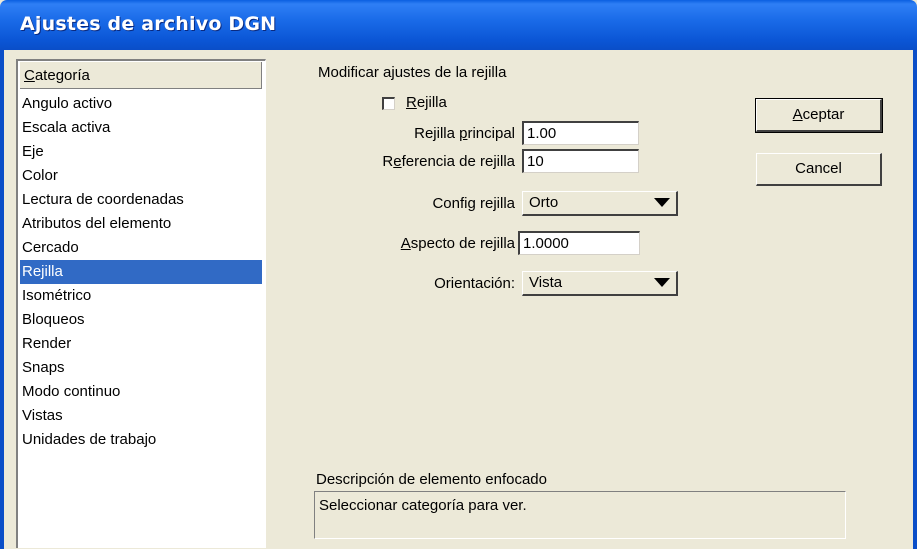 The height and width of the screenshot is (549, 917). Describe the element at coordinates (580, 515) in the screenshot. I see `description-box: Seleccionar categoría para ver.` at that location.